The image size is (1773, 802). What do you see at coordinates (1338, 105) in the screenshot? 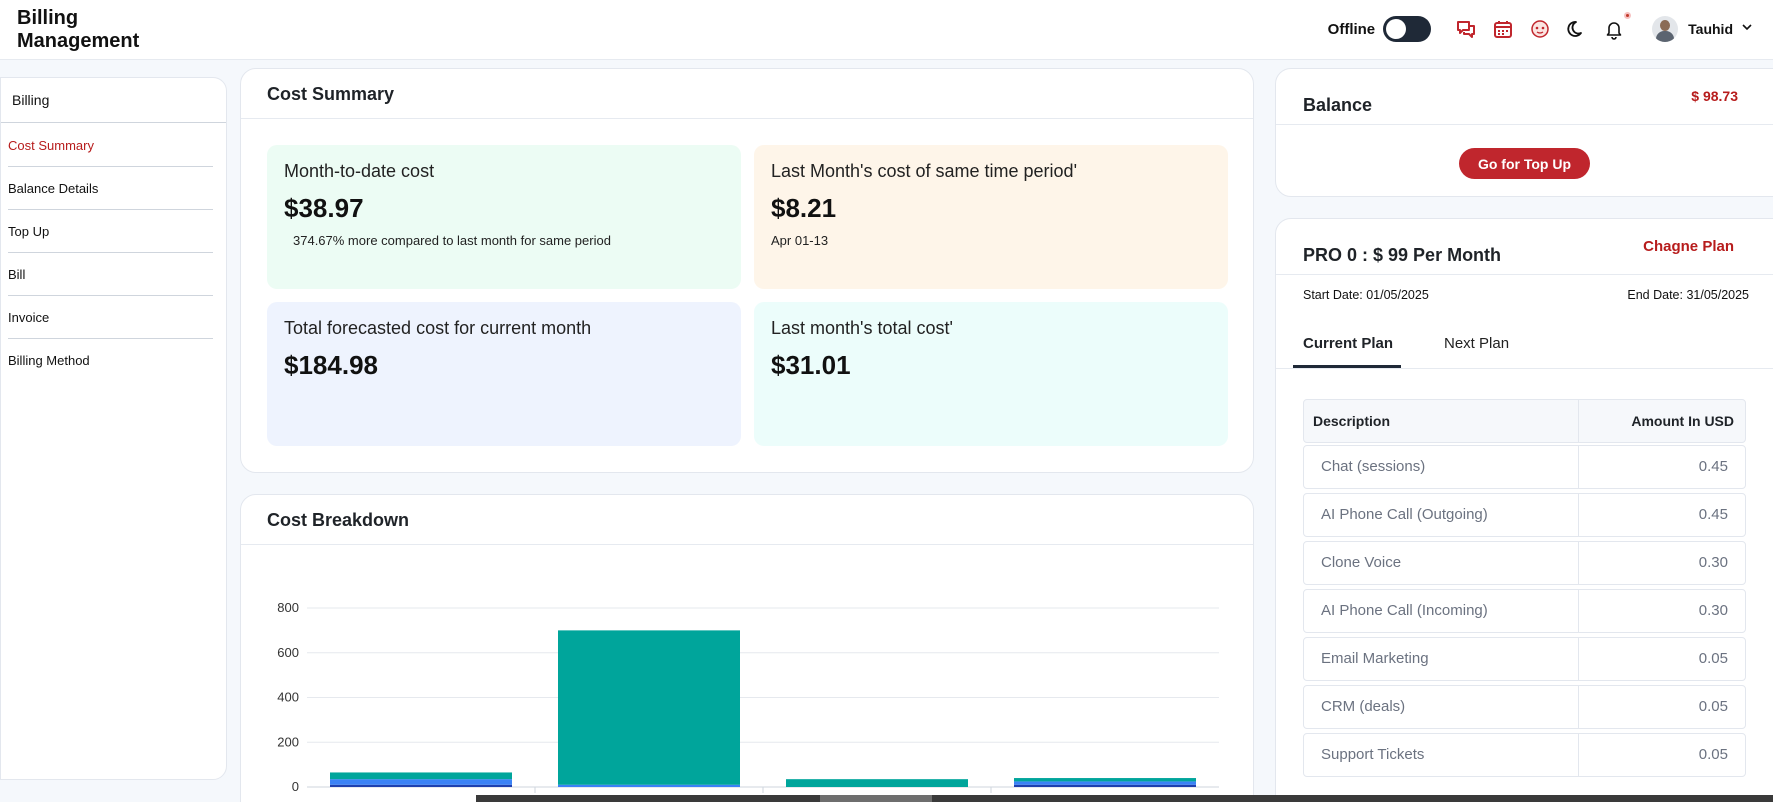
I see `balance-title: Balance` at bounding box center [1338, 105].